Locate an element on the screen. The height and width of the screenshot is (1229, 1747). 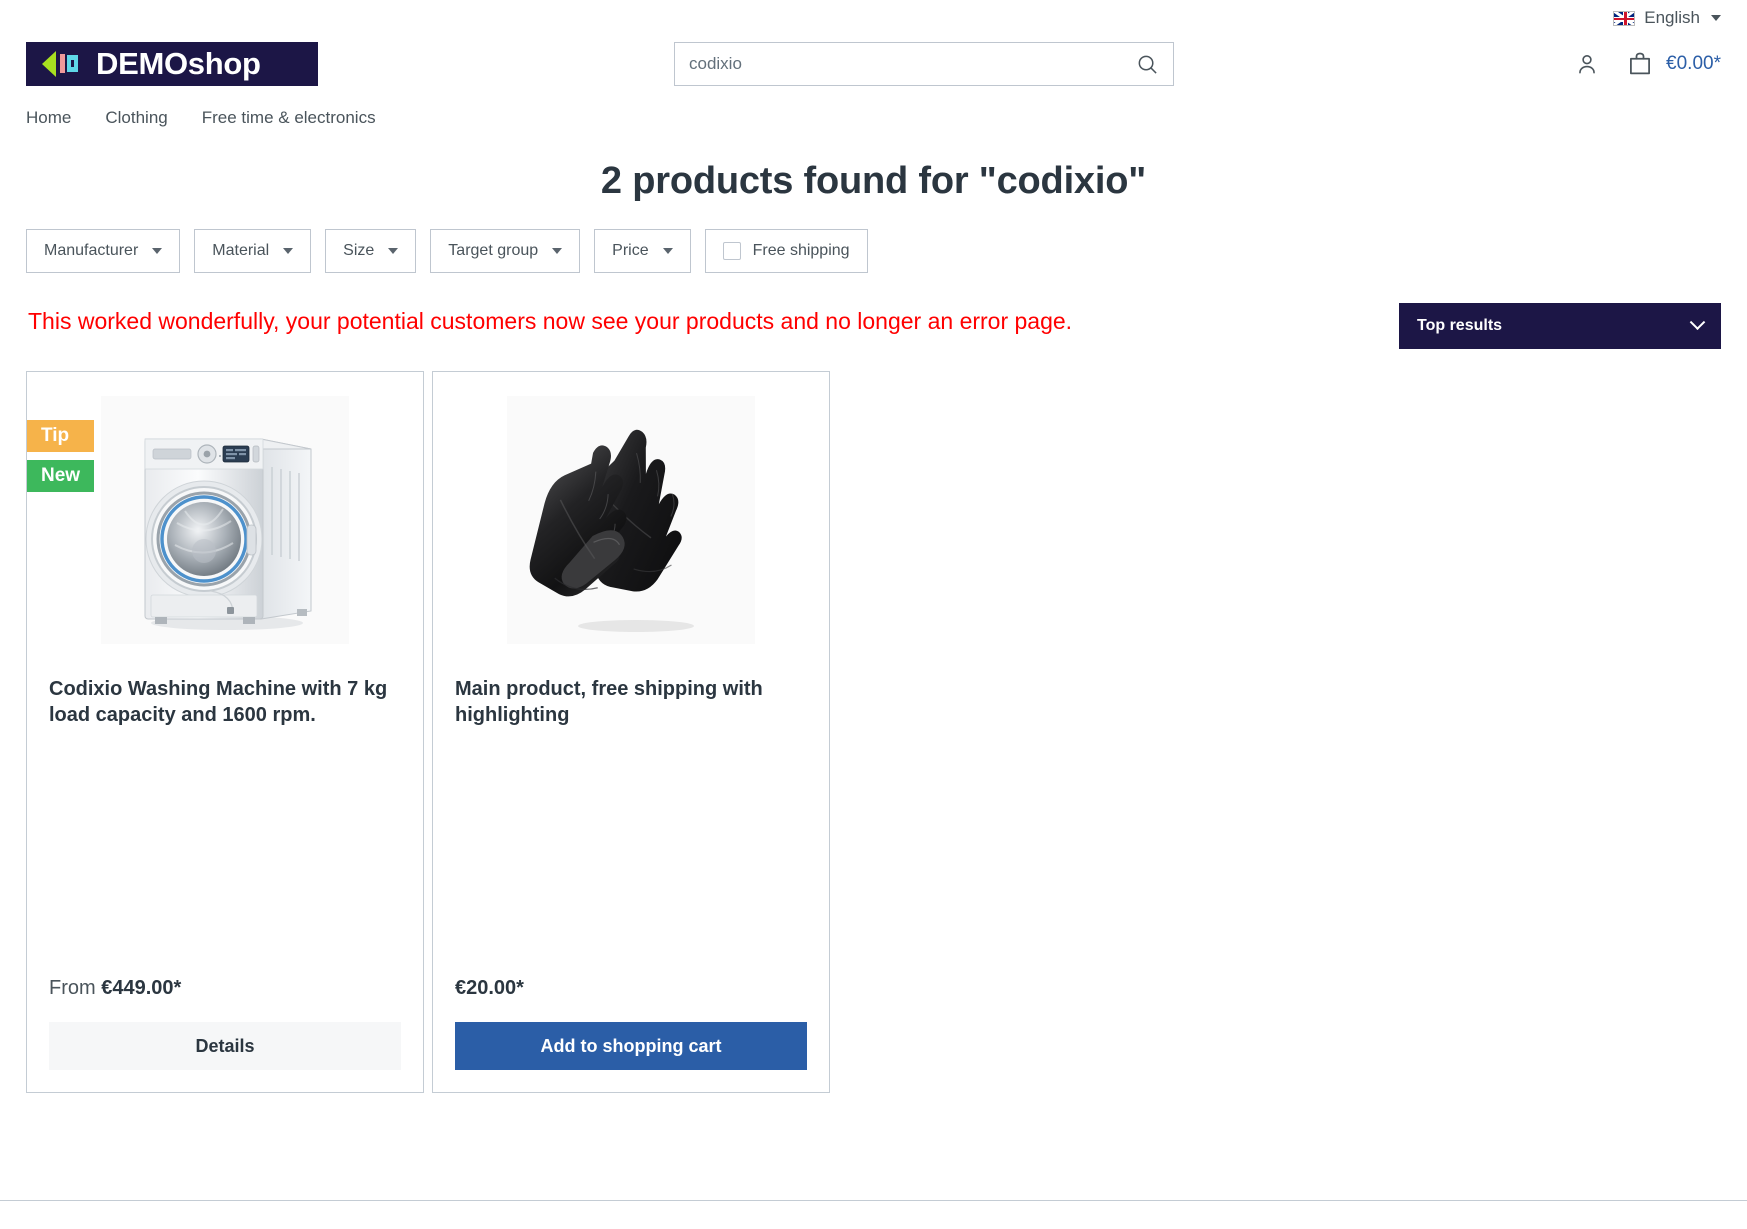
language-label: English is located at coordinates (1672, 17).